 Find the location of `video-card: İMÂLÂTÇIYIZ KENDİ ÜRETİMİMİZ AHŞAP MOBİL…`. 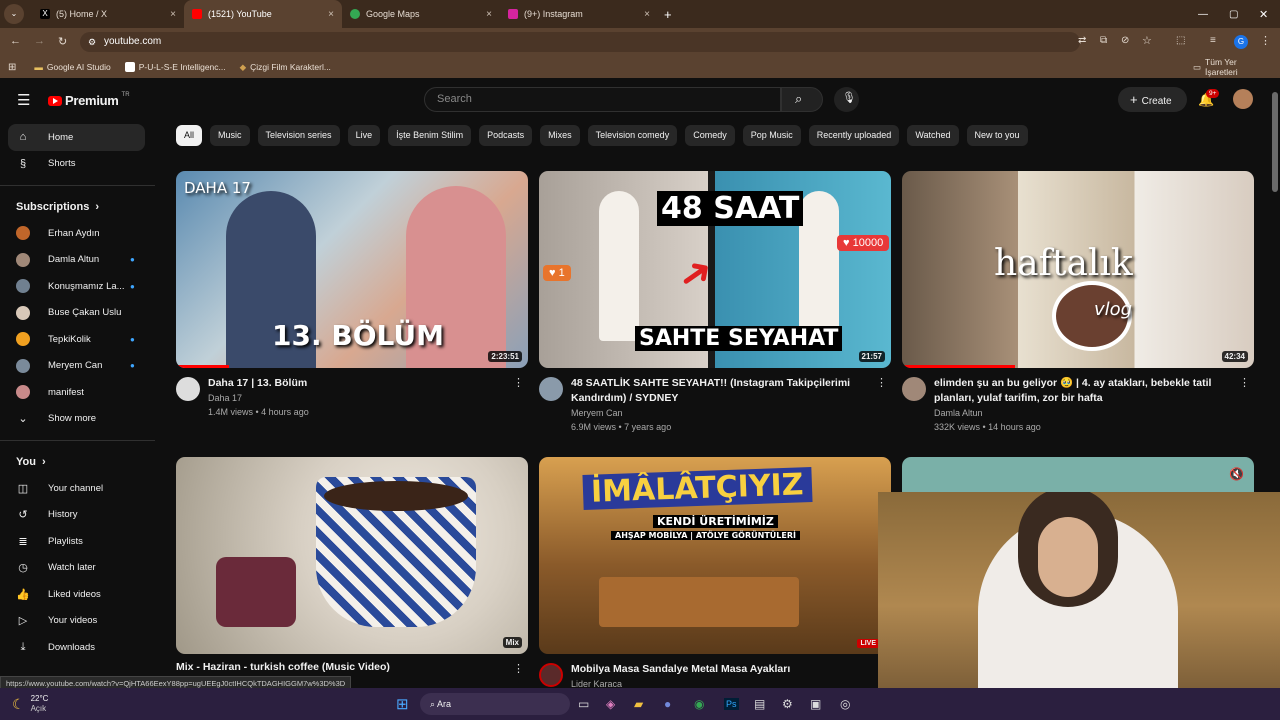

video-card: İMÂLÂTÇIYIZ KENDİ ÜRETİMİMİZ AHŞAP MOBİL… is located at coordinates (715, 585).